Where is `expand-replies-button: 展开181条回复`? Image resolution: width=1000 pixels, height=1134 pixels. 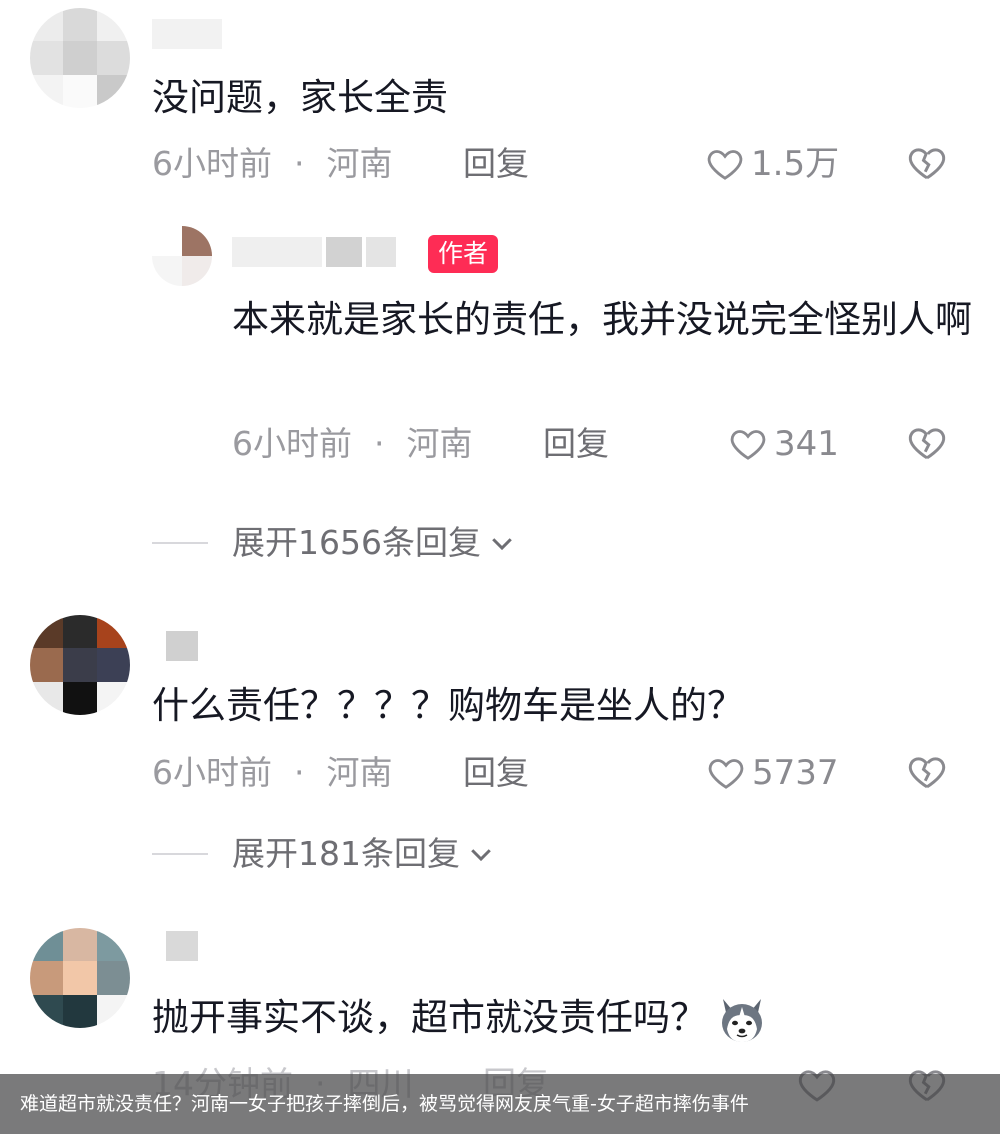
expand-replies-button: 展开181条回复 is located at coordinates (324, 854).